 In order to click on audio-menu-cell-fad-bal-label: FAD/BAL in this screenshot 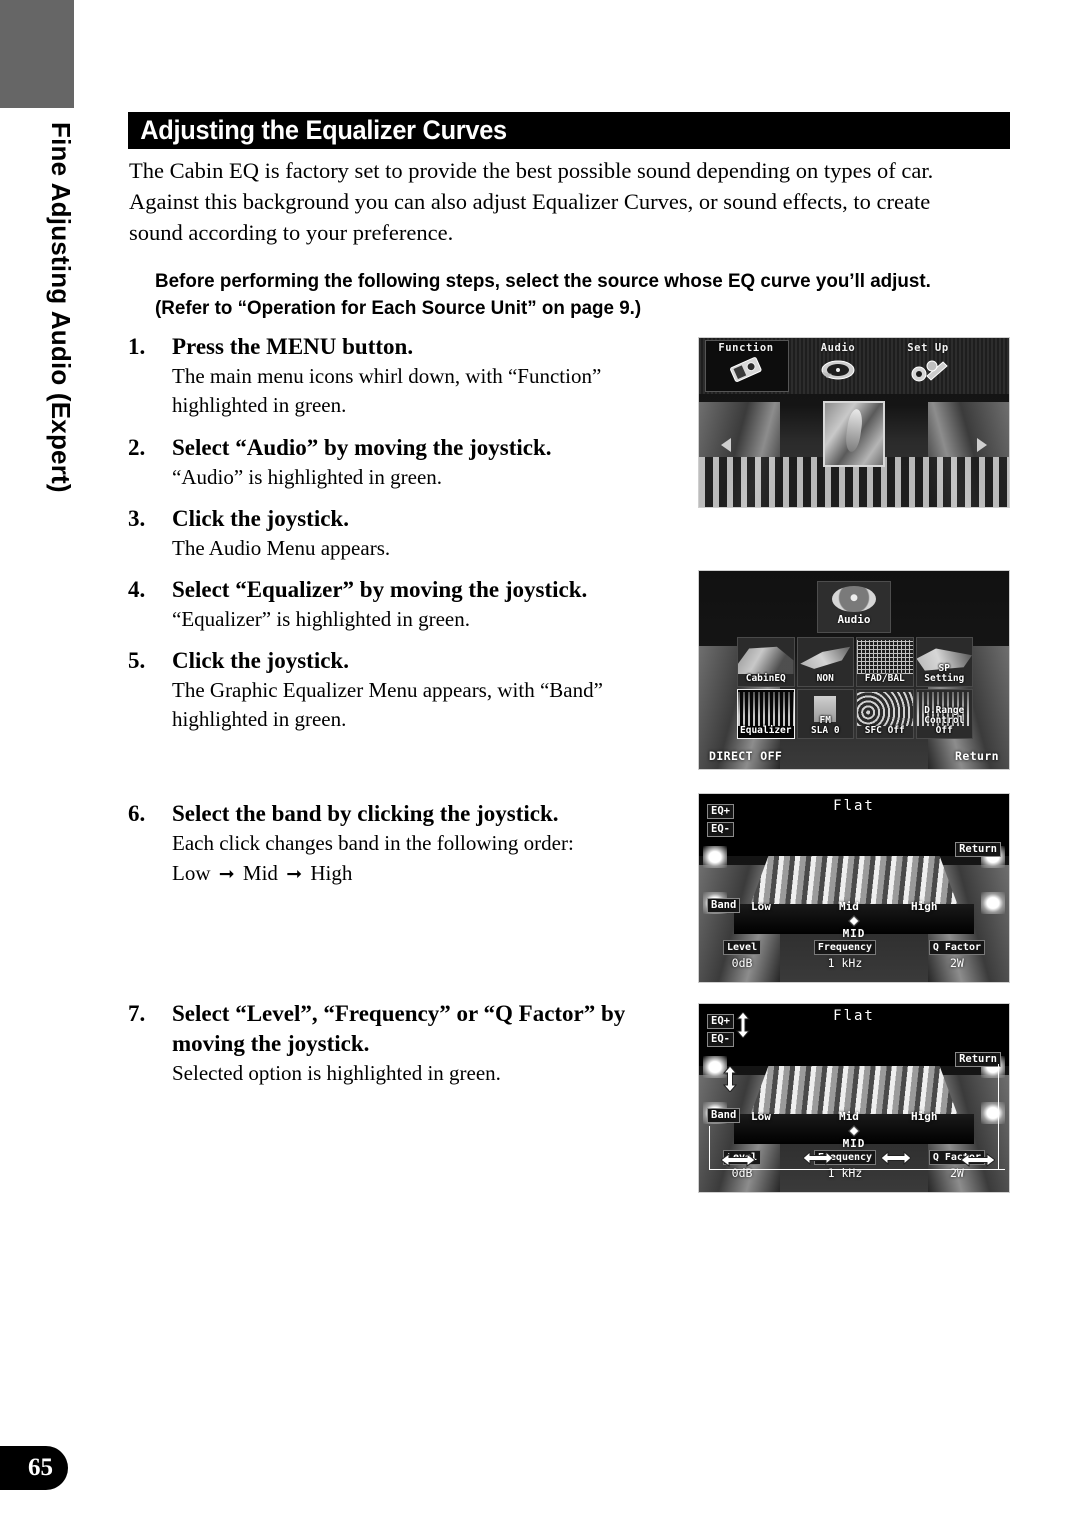, I will do `click(884, 678)`.